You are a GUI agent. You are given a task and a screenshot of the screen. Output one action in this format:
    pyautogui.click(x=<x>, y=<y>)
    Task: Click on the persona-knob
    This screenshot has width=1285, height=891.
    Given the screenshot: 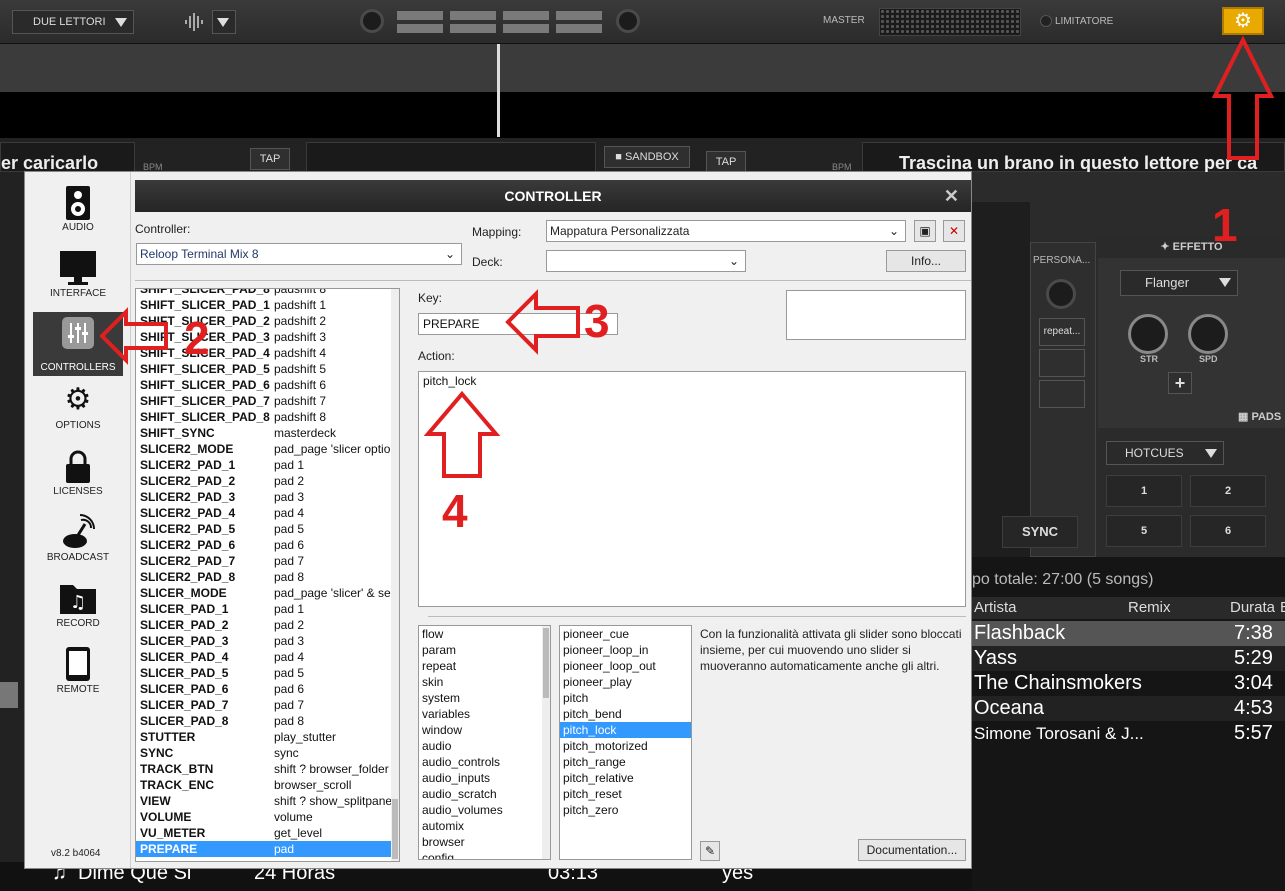 What is the action you would take?
    pyautogui.click(x=1061, y=294)
    